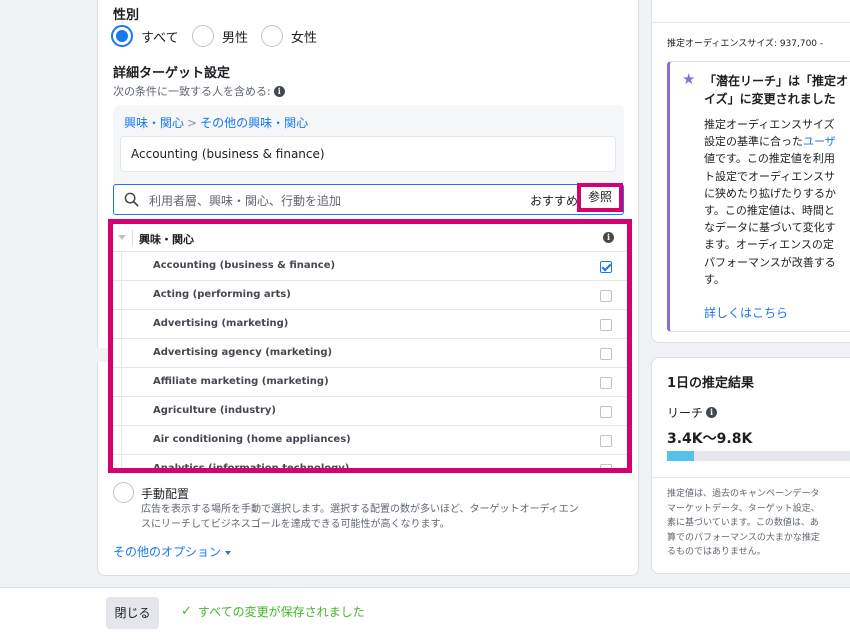 This screenshot has height=640, width=850. I want to click on breadcrumb: 興味・関心 > その他の興味・関心, so click(216, 122).